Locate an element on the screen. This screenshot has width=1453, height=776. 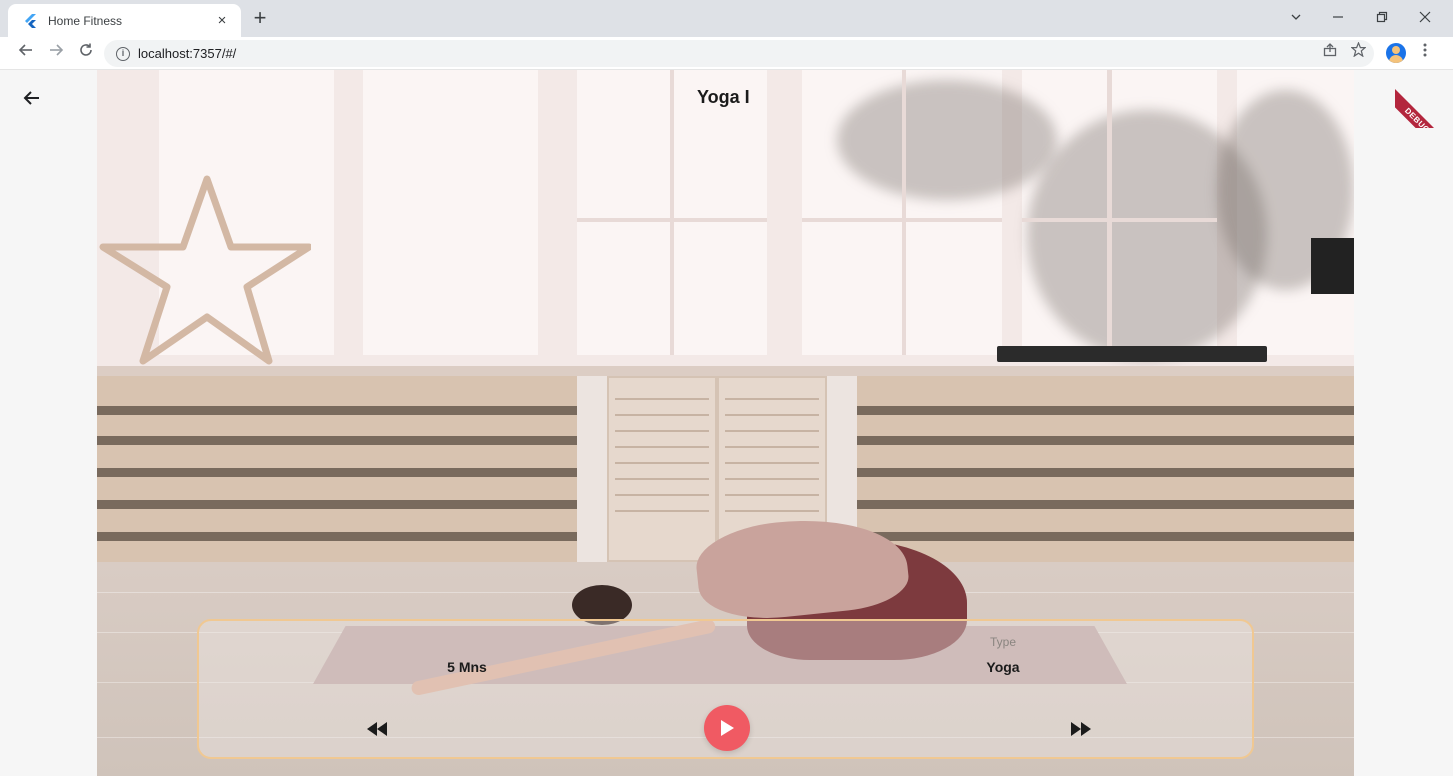
fast-forward-button is located at coordinates (1081, 729).